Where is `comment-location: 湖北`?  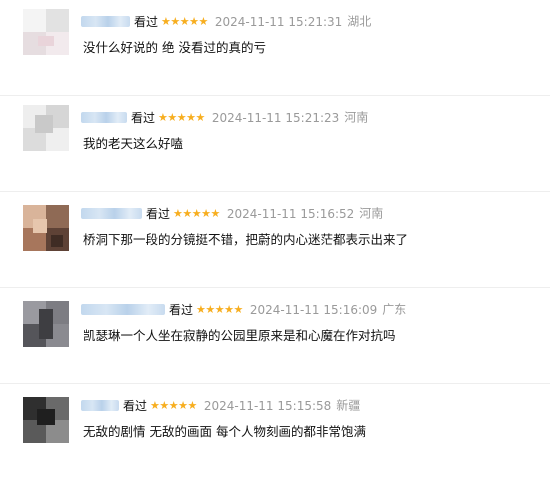 comment-location: 湖北 is located at coordinates (359, 21).